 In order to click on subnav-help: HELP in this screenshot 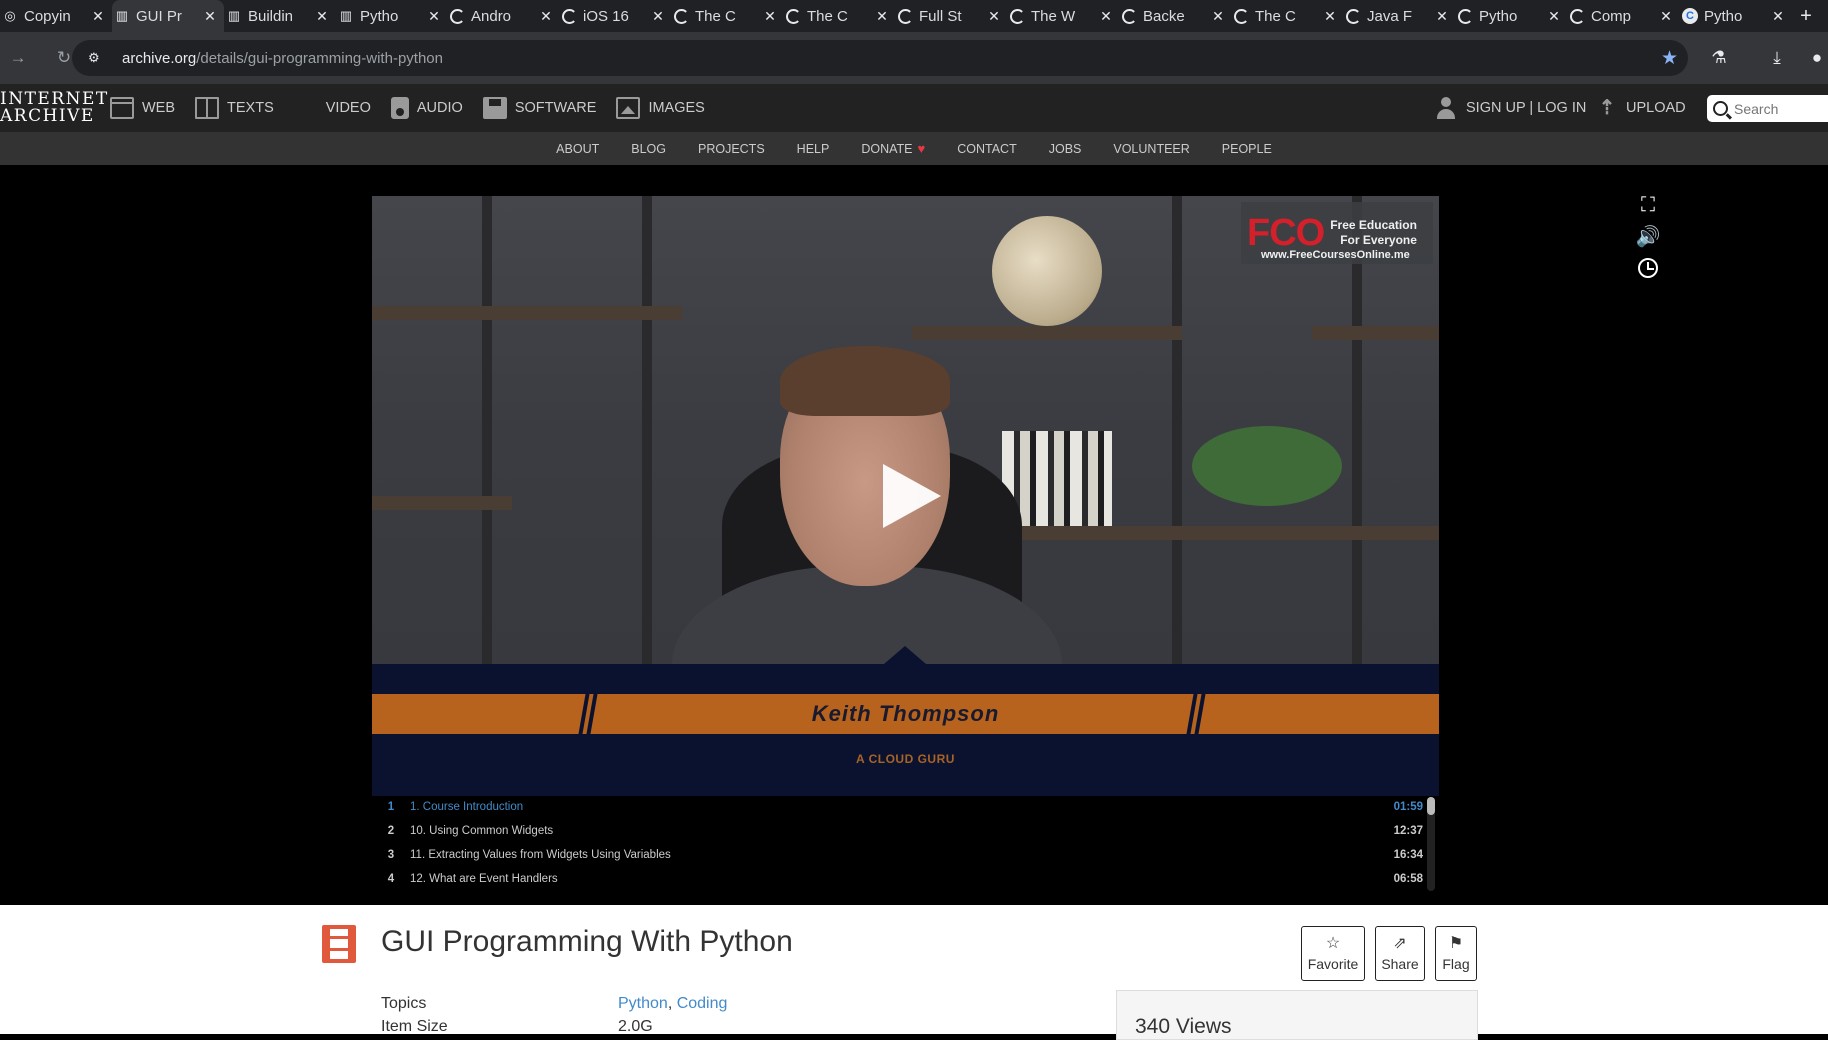, I will do `click(813, 149)`.